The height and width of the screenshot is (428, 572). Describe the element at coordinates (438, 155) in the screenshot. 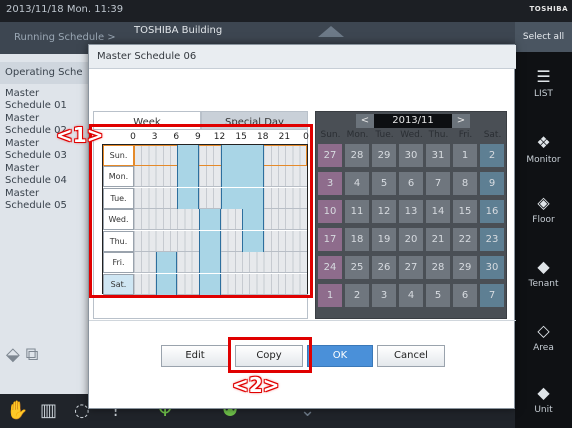

I see `calendar-day: 31` at that location.